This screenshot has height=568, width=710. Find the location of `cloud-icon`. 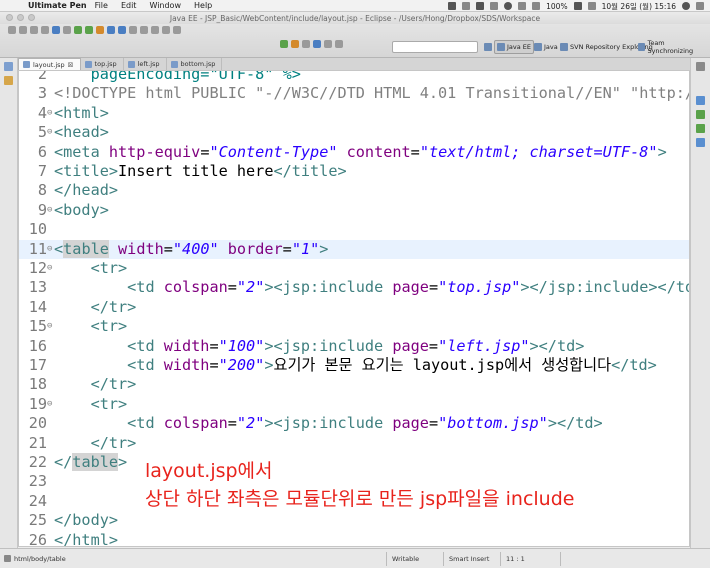

cloud-icon is located at coordinates (480, 6).